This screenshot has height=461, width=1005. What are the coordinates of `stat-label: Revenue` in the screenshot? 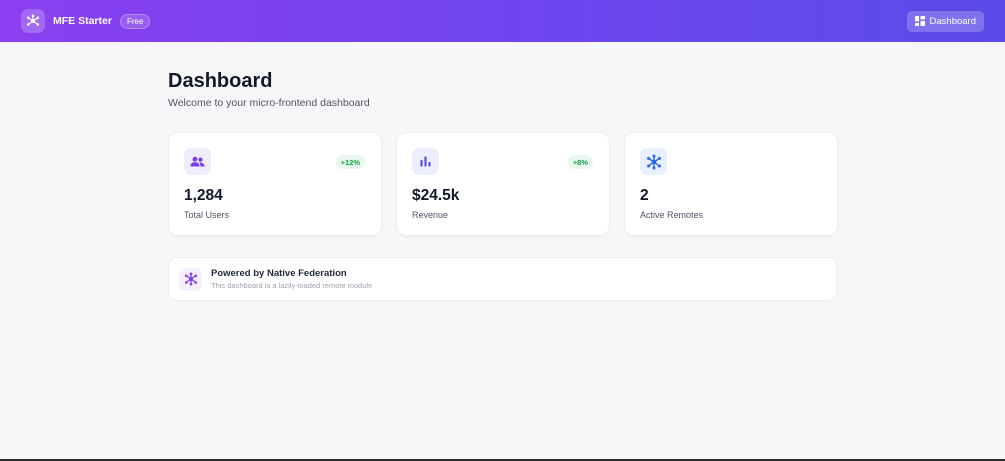 It's located at (430, 215).